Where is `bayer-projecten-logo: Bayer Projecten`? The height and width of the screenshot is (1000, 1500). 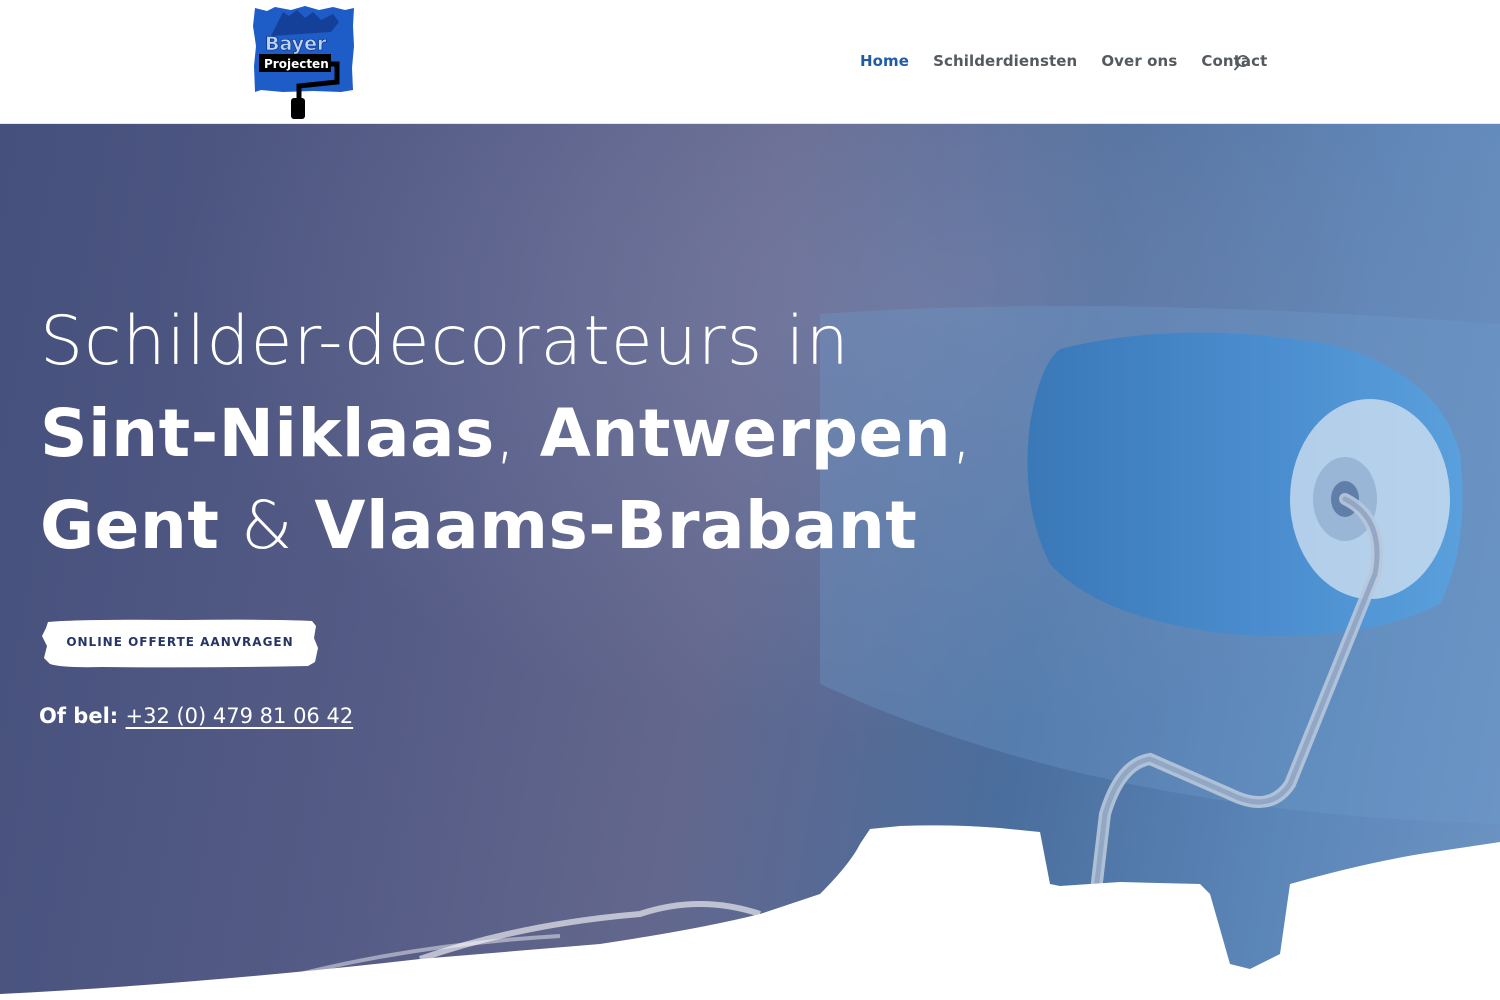 bayer-projecten-logo: Bayer Projecten is located at coordinates (303, 62).